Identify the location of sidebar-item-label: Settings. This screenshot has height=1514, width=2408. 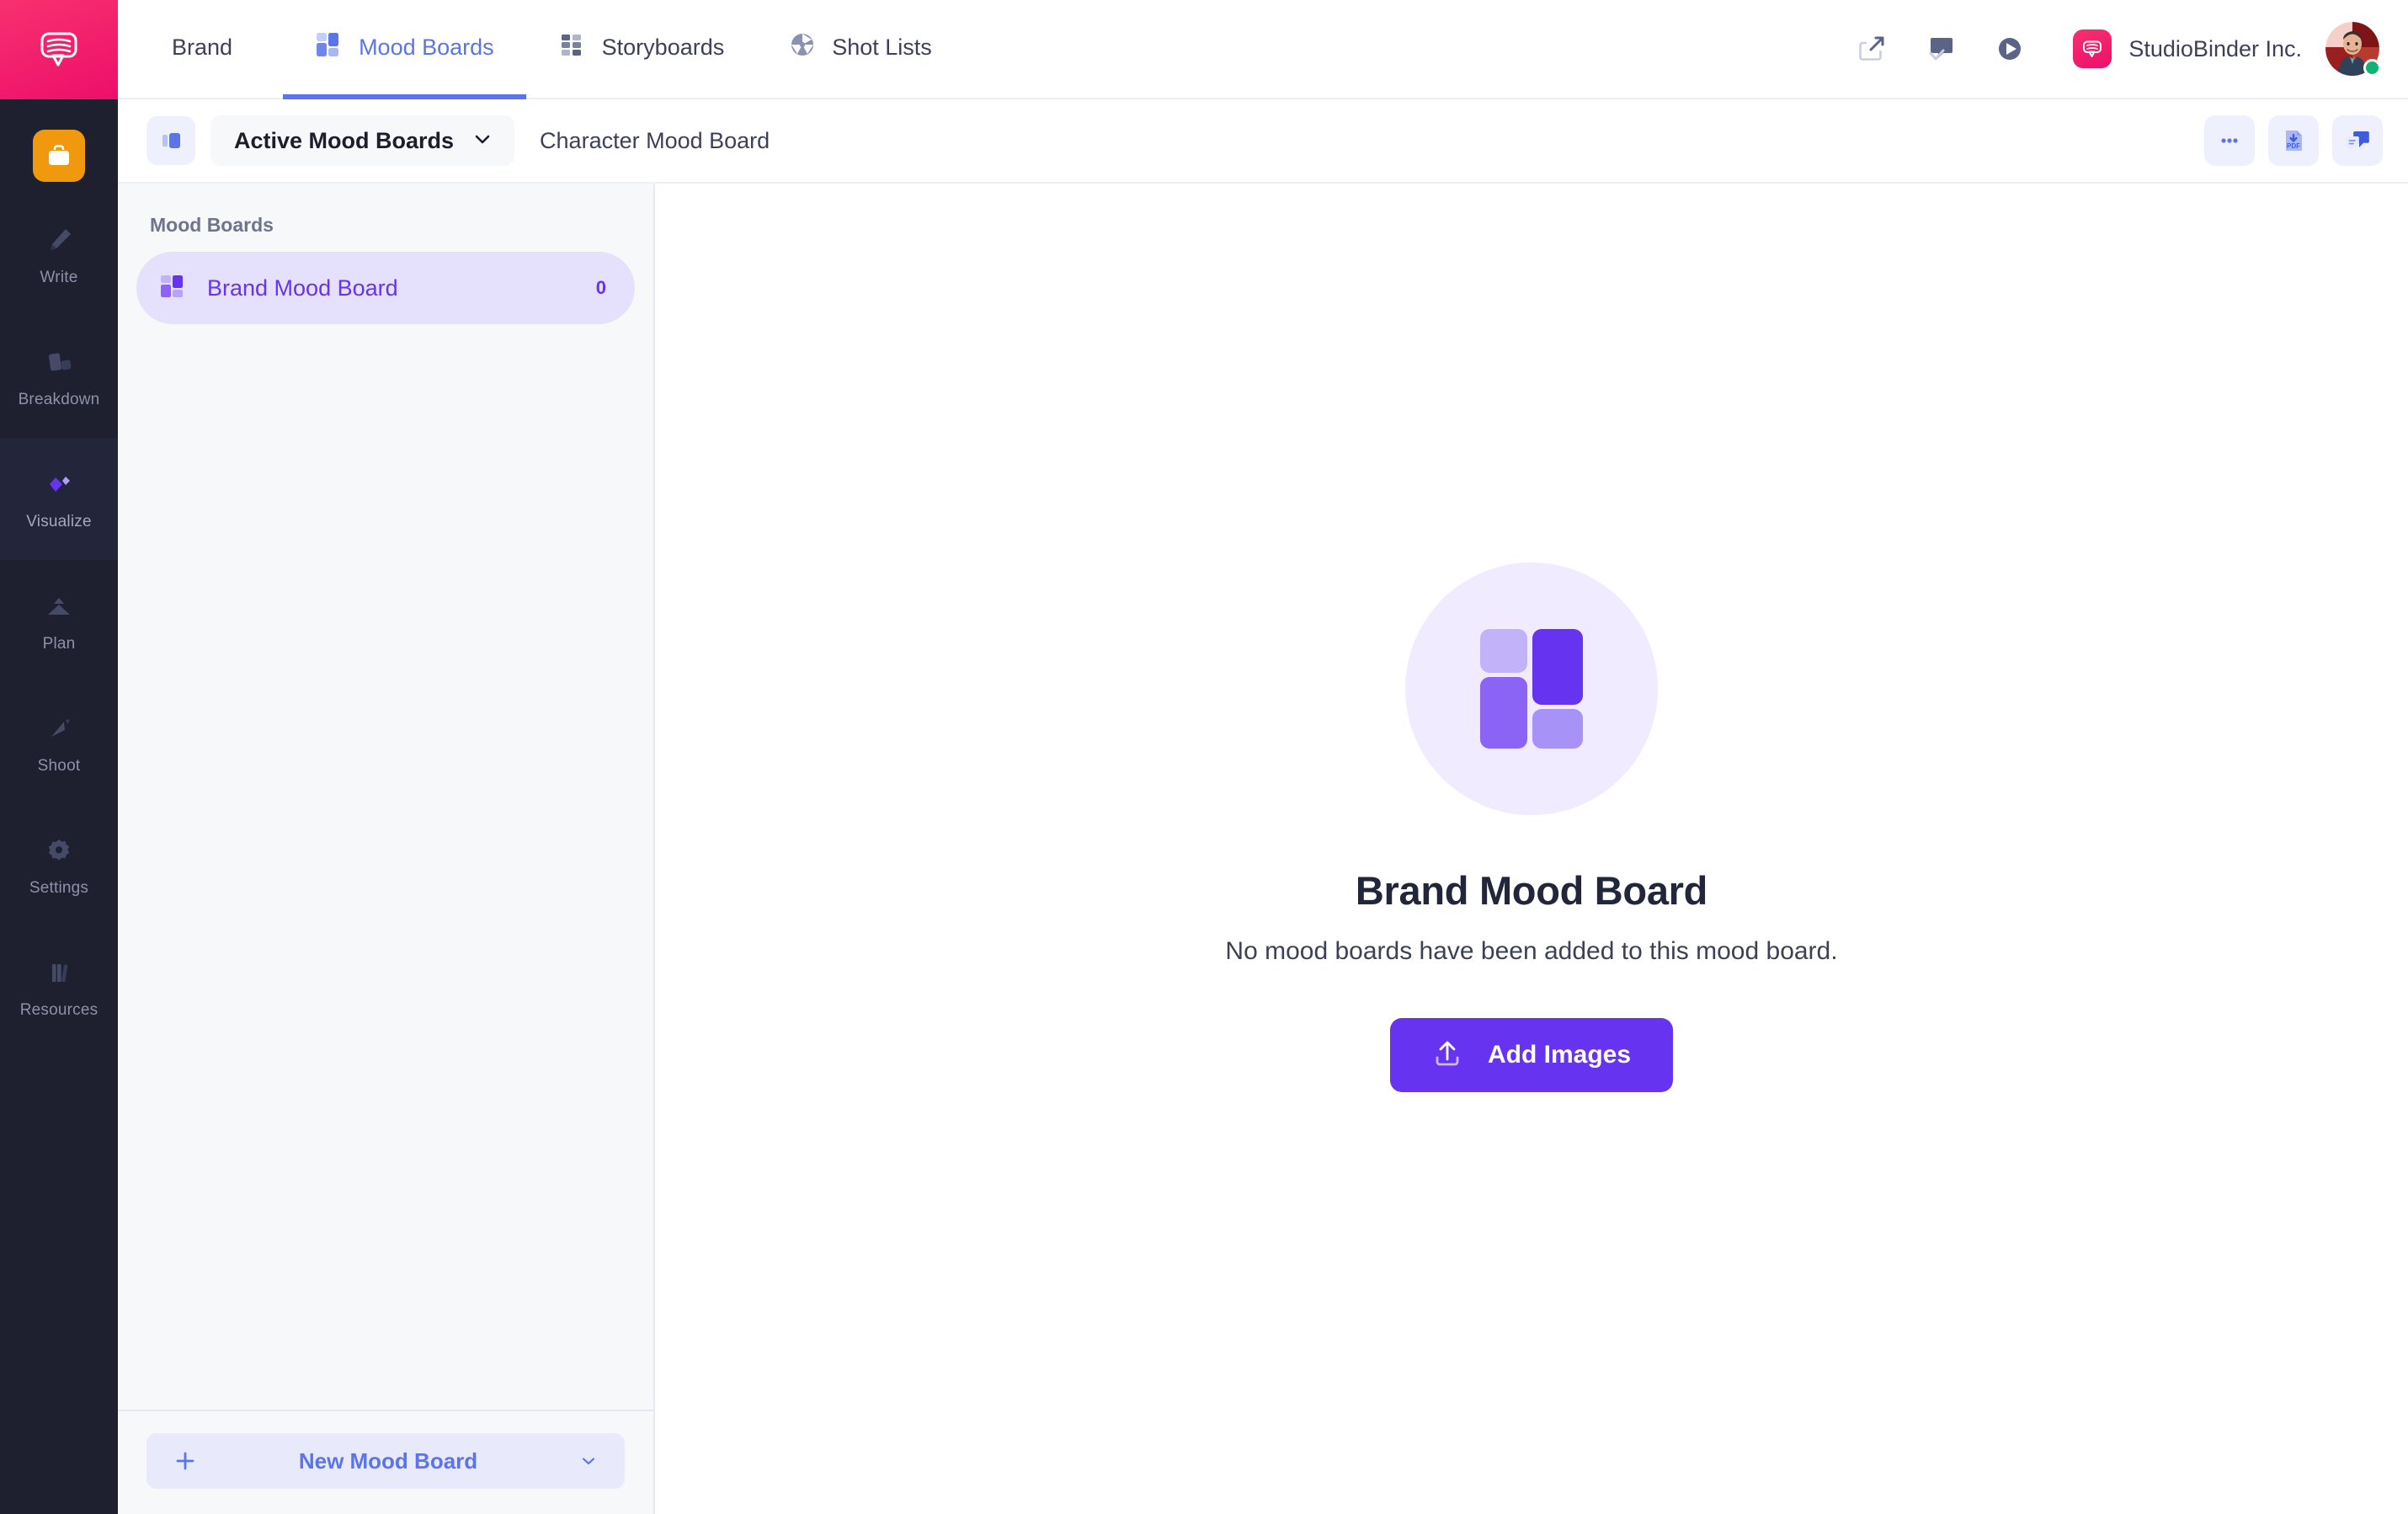
(59, 887).